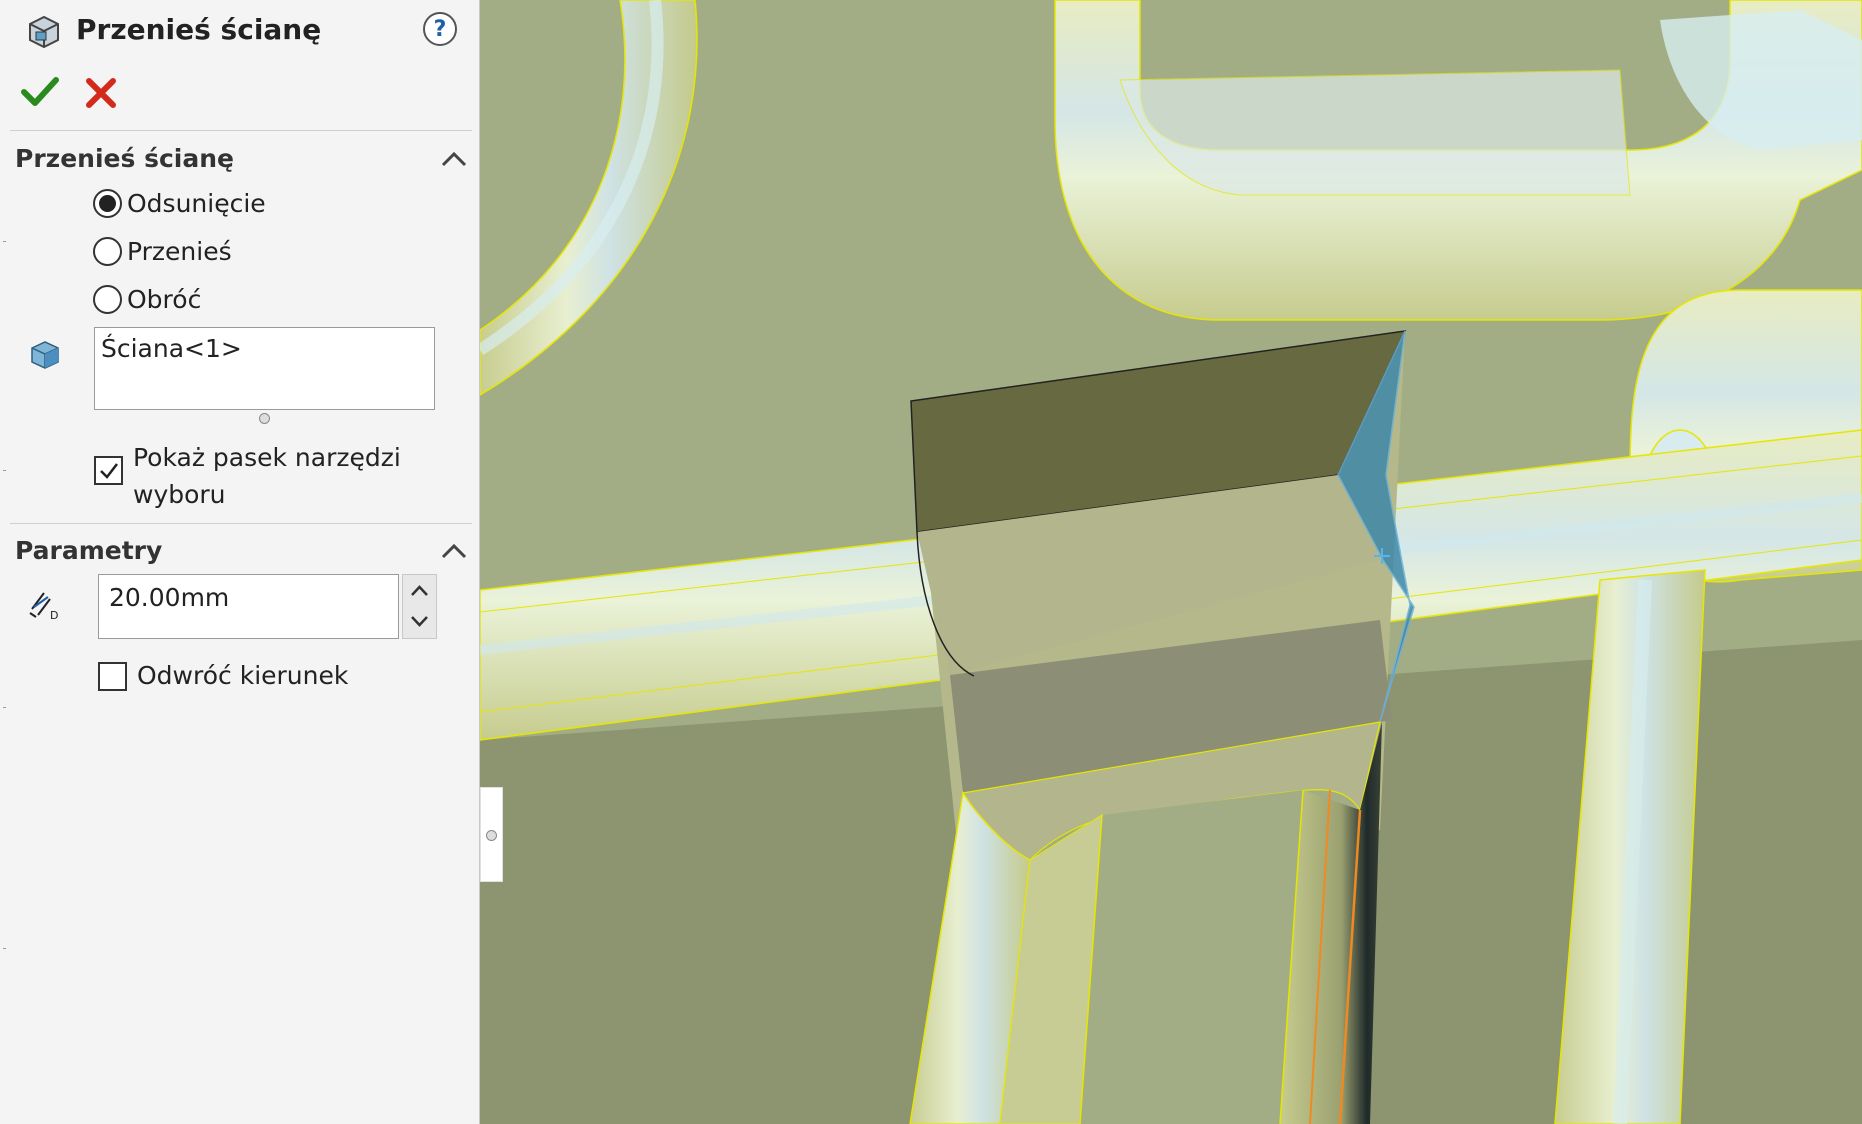 The height and width of the screenshot is (1124, 1862). What do you see at coordinates (196, 203) in the screenshot?
I see `radio-label: Odsunięcie` at bounding box center [196, 203].